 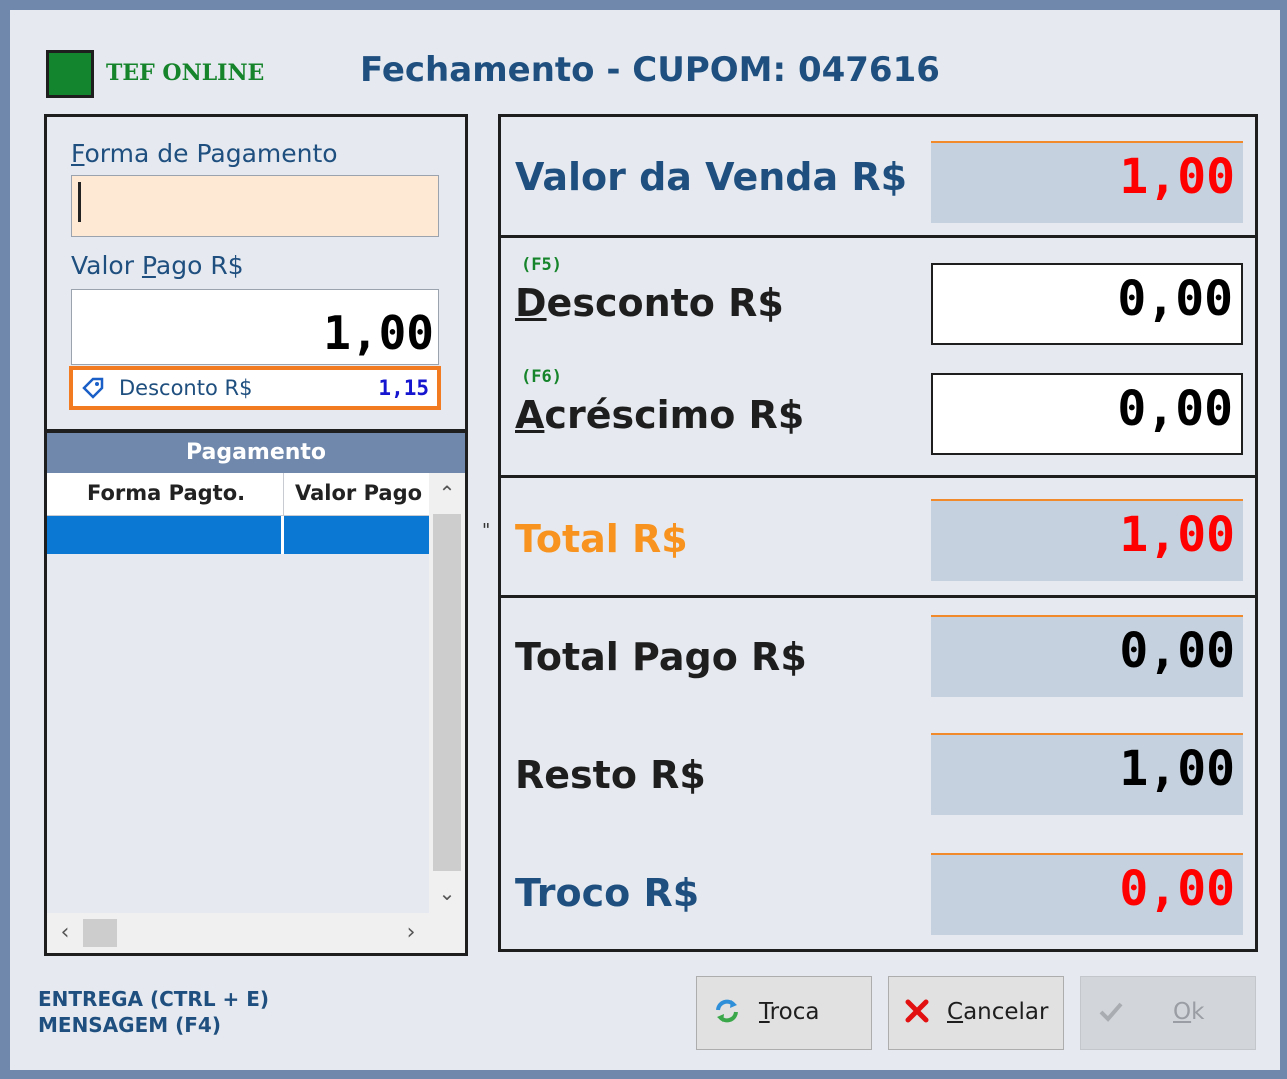 I want to click on vertical-scroll-thumb, so click(x=447, y=692).